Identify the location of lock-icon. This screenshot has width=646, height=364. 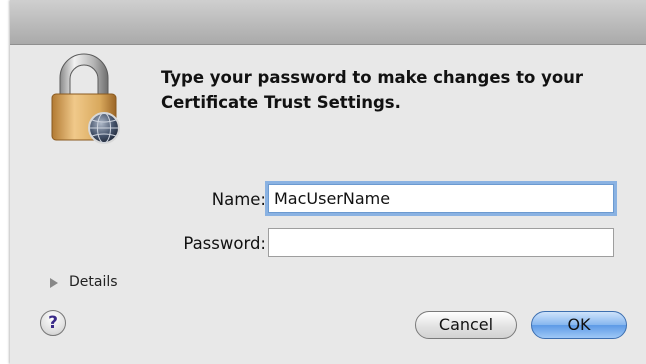
(86, 98).